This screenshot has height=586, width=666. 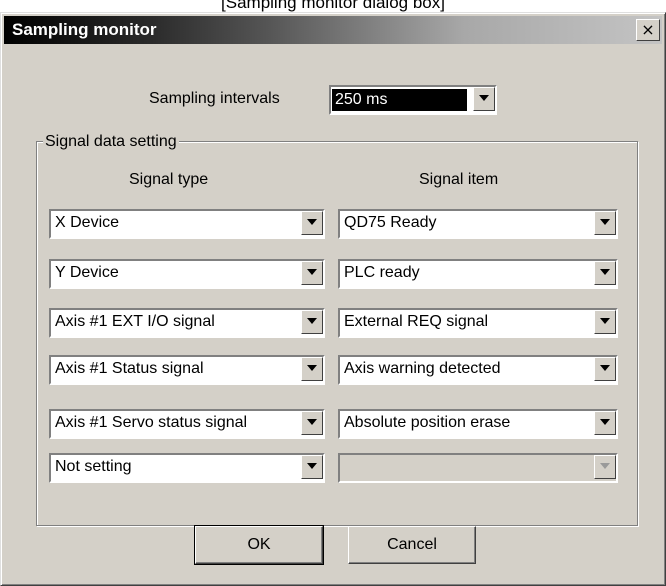 What do you see at coordinates (169, 179) in the screenshot?
I see `signal-type-header: Signal type` at bounding box center [169, 179].